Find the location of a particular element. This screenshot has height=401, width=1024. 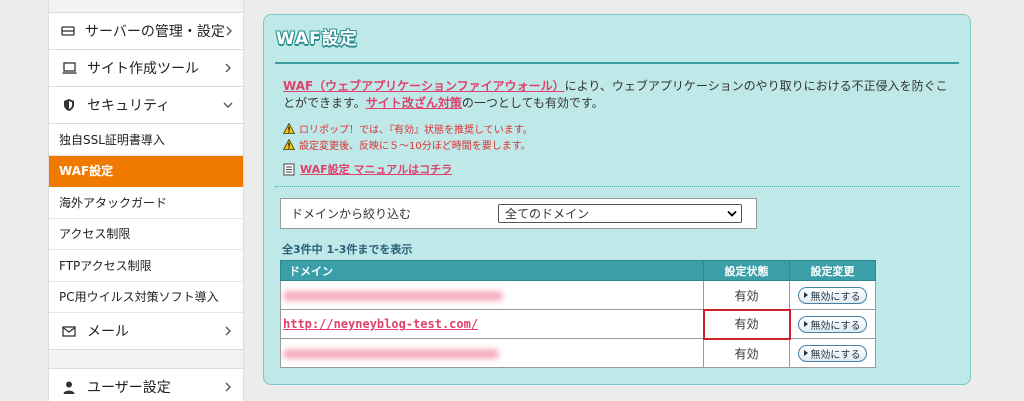

domain-link: http://neyneyblog-test.com/ is located at coordinates (380, 324).